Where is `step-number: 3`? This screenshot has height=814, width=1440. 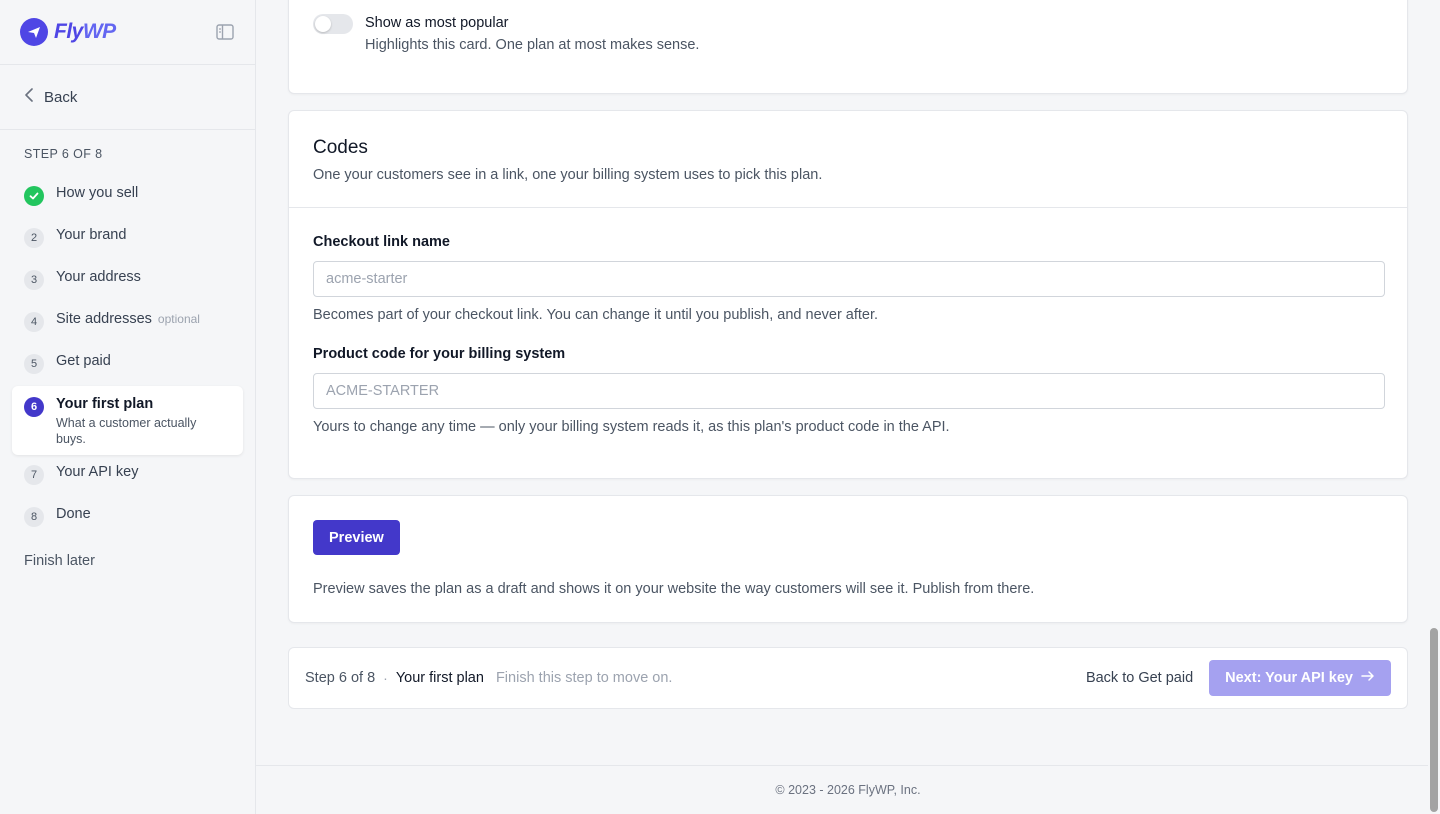
step-number: 3 is located at coordinates (34, 280).